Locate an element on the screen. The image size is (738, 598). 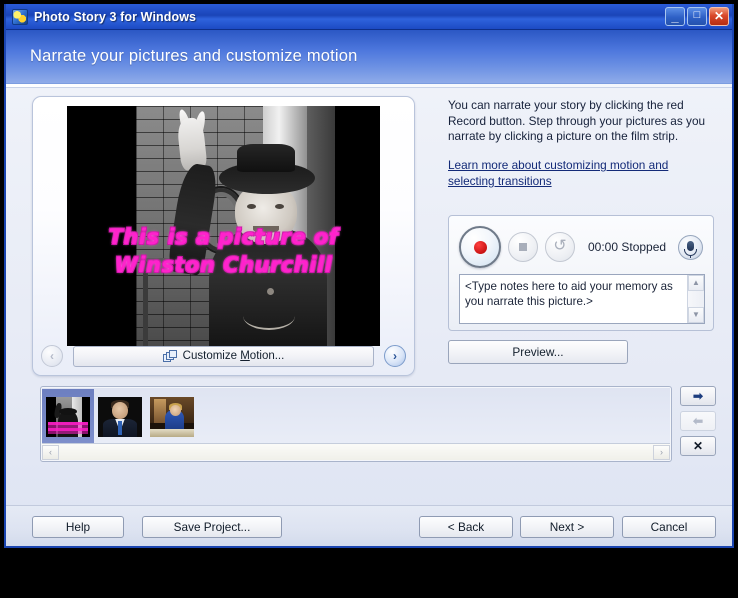
maximize-icon: □ is located at coordinates (697, 15).